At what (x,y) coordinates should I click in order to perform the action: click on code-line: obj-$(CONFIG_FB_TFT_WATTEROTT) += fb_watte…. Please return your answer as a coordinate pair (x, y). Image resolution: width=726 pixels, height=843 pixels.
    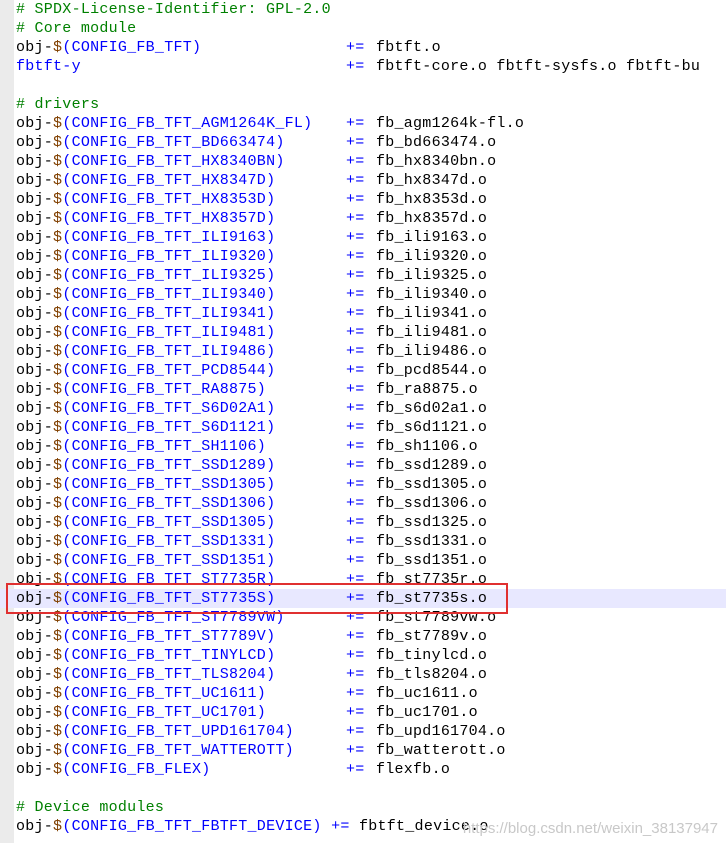
    Looking at the image, I should click on (363, 750).